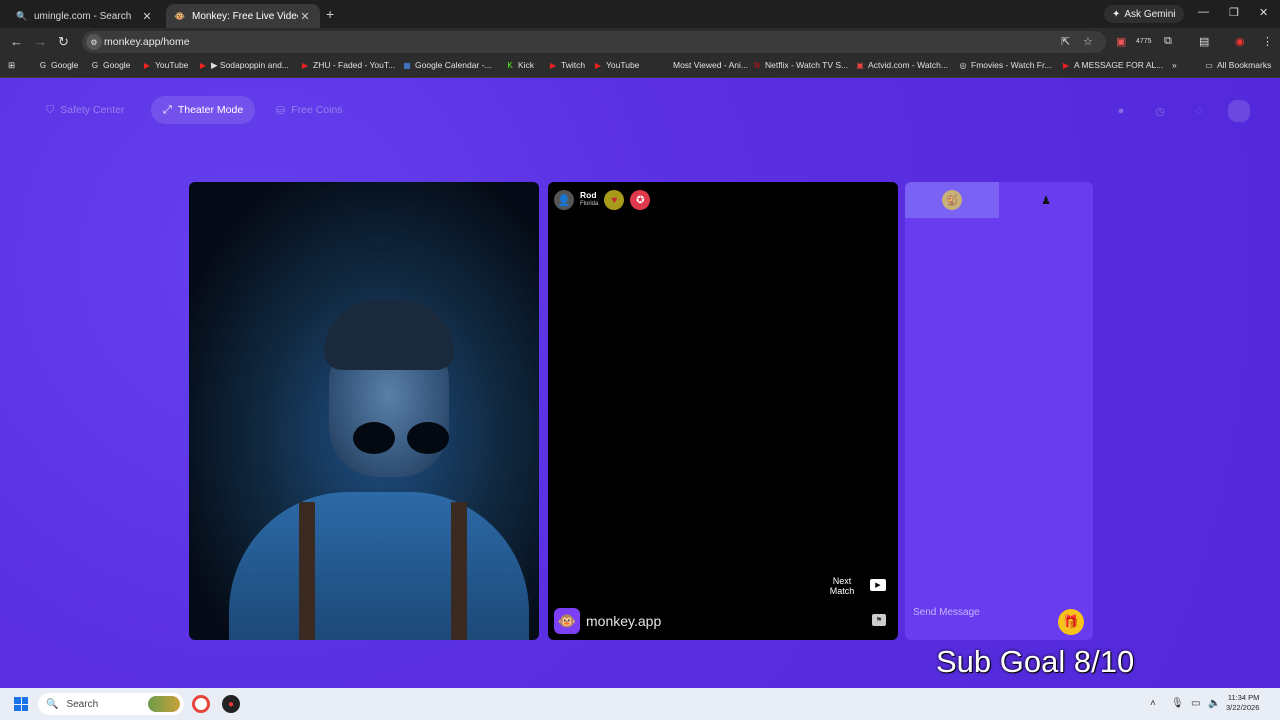  Describe the element at coordinates (1121, 111) in the screenshot. I see `coin-icon: ●` at that location.